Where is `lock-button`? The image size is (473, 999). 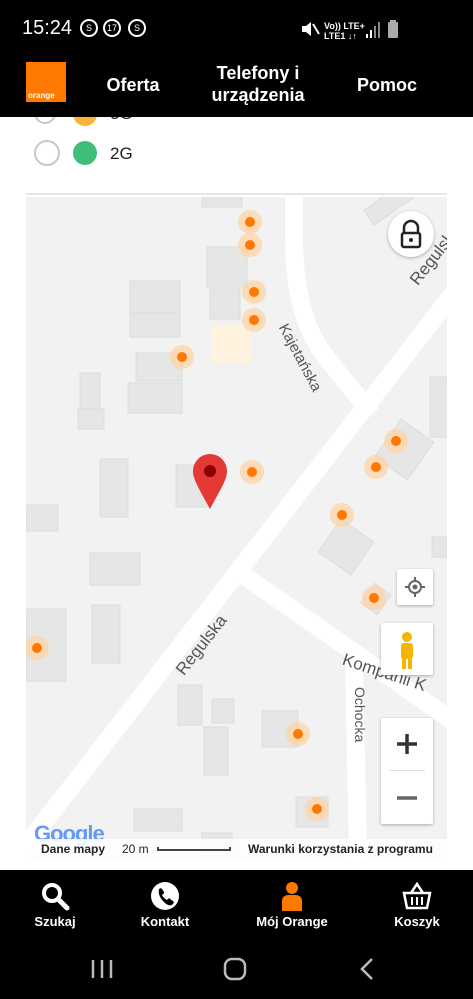
lock-button is located at coordinates (411, 234).